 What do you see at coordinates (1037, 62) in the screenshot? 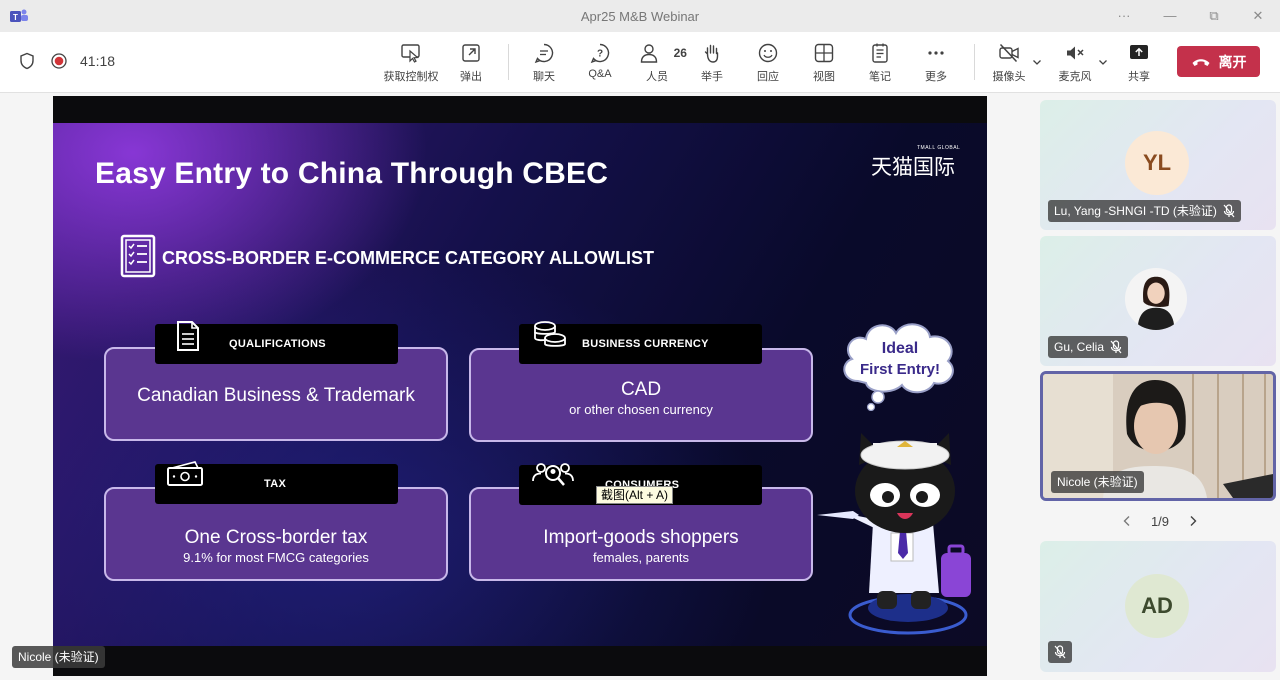
I see `camera-options-chevron-icon` at bounding box center [1037, 62].